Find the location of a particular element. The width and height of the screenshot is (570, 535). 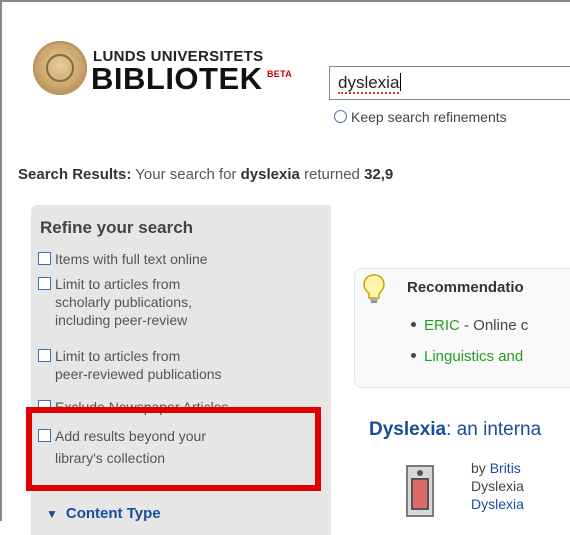

library-logo: LUNDS UNIVERSITETS BIBLIOTEK BETA is located at coordinates (171, 70).